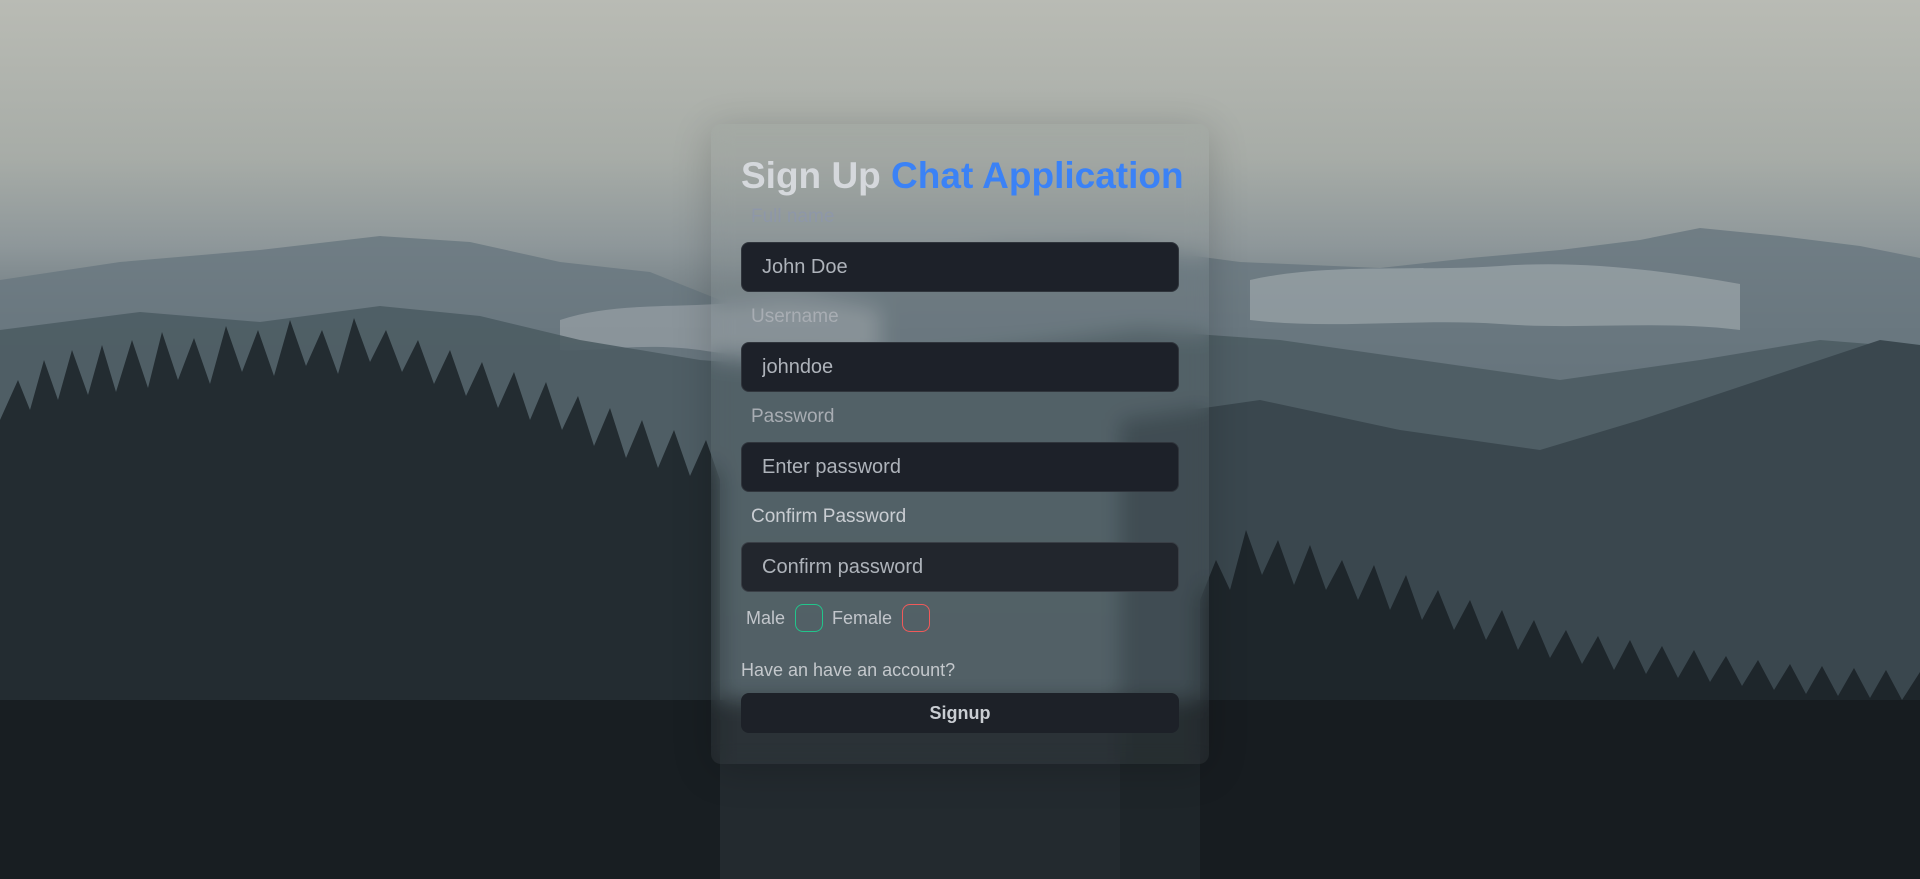 The image size is (1920, 879). Describe the element at coordinates (793, 216) in the screenshot. I see `full-name-label: Full name` at that location.